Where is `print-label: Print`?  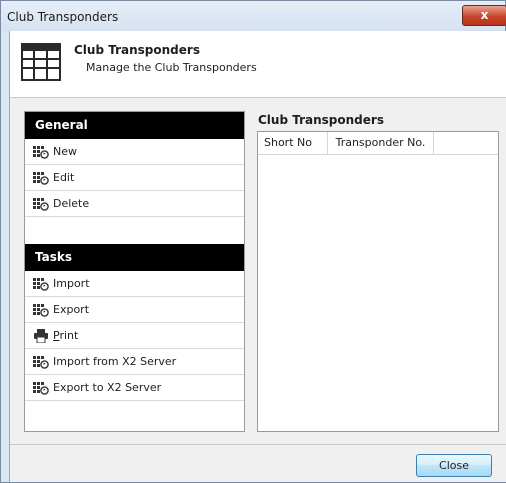 print-label: Print is located at coordinates (65, 335).